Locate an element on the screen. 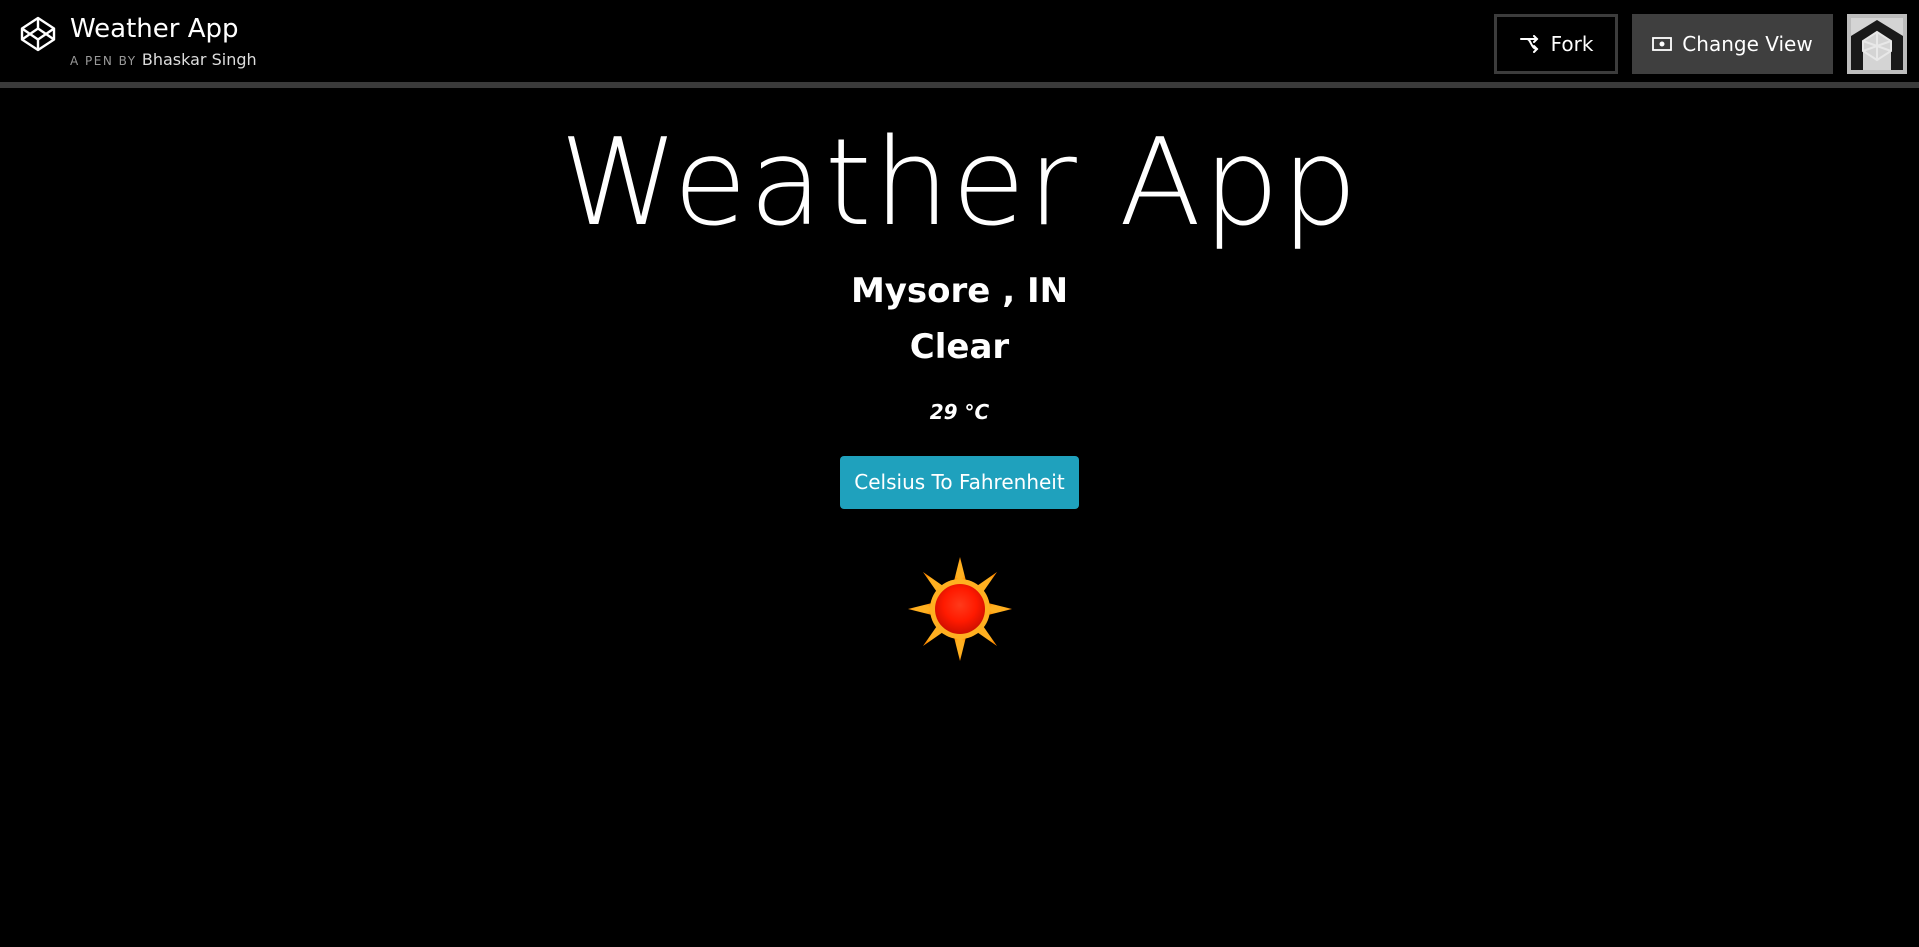 This screenshot has width=1919, height=947. view-icon is located at coordinates (1662, 44).